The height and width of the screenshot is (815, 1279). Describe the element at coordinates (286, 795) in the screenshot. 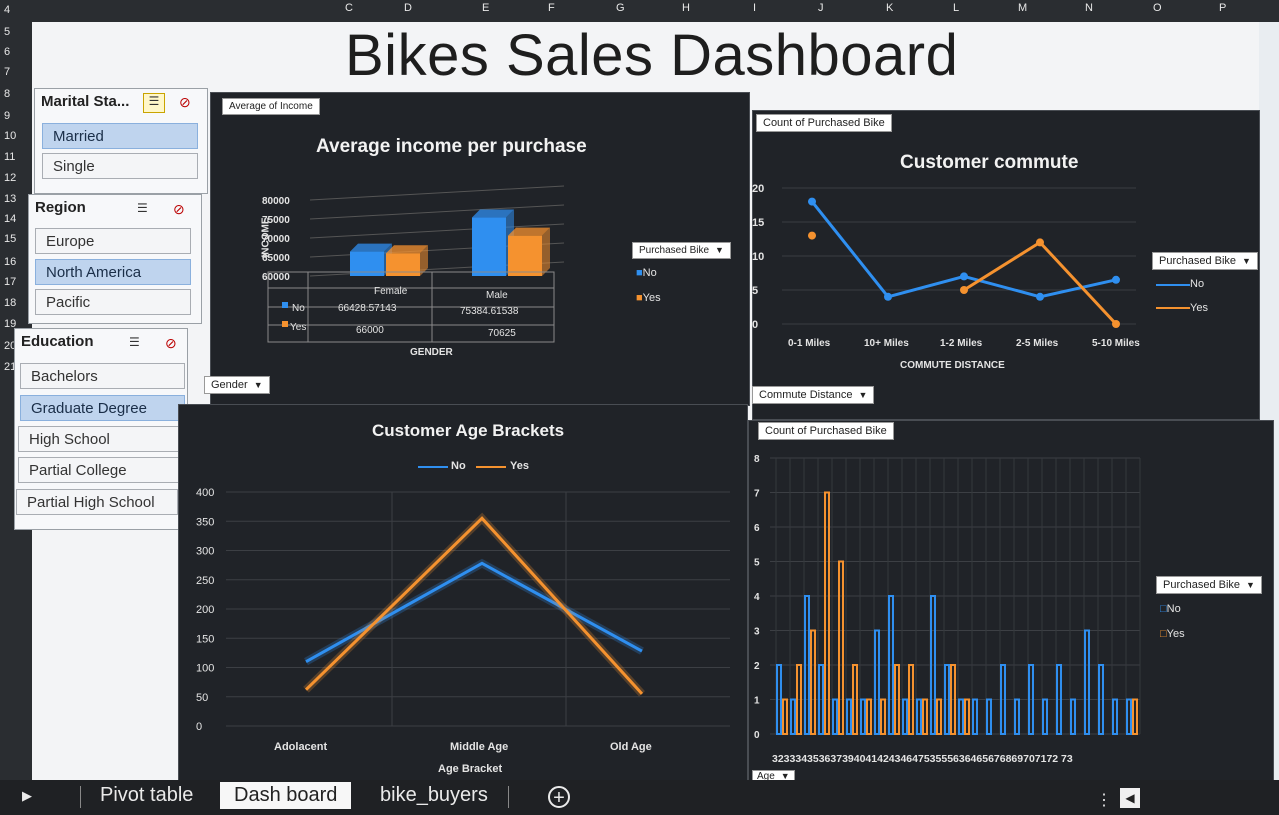

I see `tab-dash-board: Dash board` at that location.